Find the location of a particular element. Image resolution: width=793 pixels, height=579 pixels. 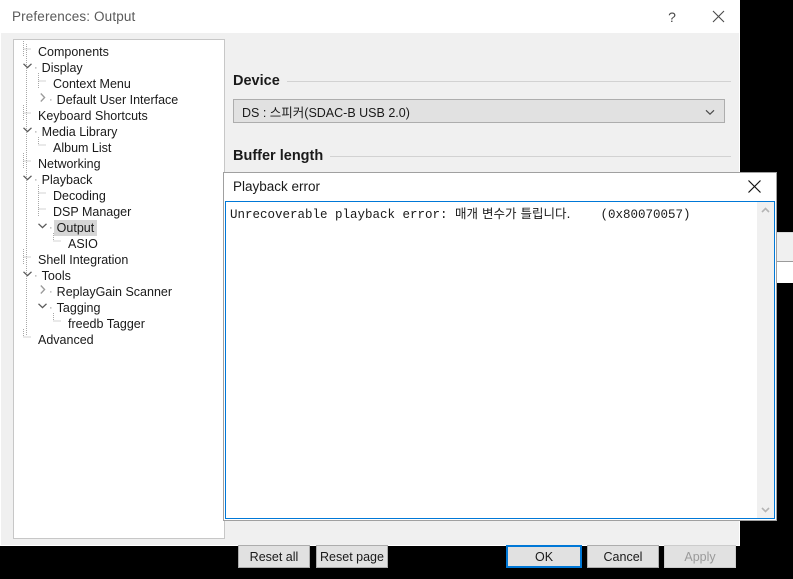

device-dropdown: DS : 스피커(SDAC-B USB 2.0) is located at coordinates (479, 111).